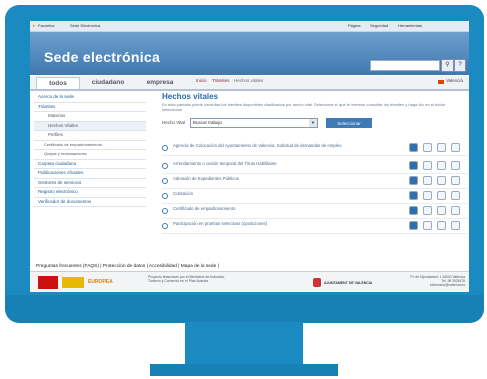 The width and height of the screenshot is (487, 379). What do you see at coordinates (244, 309) in the screenshot?
I see `monitor-bezel-bottom` at bounding box center [244, 309].